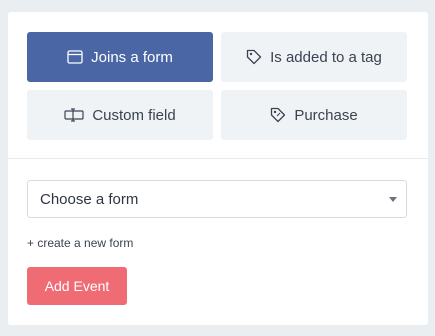 The image size is (435, 336). Describe the element at coordinates (75, 57) in the screenshot. I see `form-window-icon` at that location.